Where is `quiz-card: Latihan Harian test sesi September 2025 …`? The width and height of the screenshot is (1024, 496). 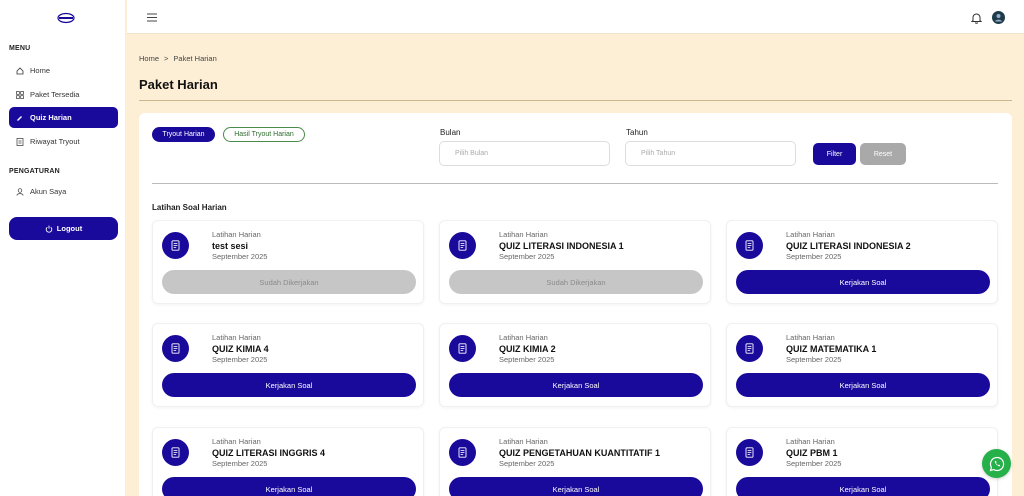 quiz-card: Latihan Harian test sesi September 2025 … is located at coordinates (288, 262).